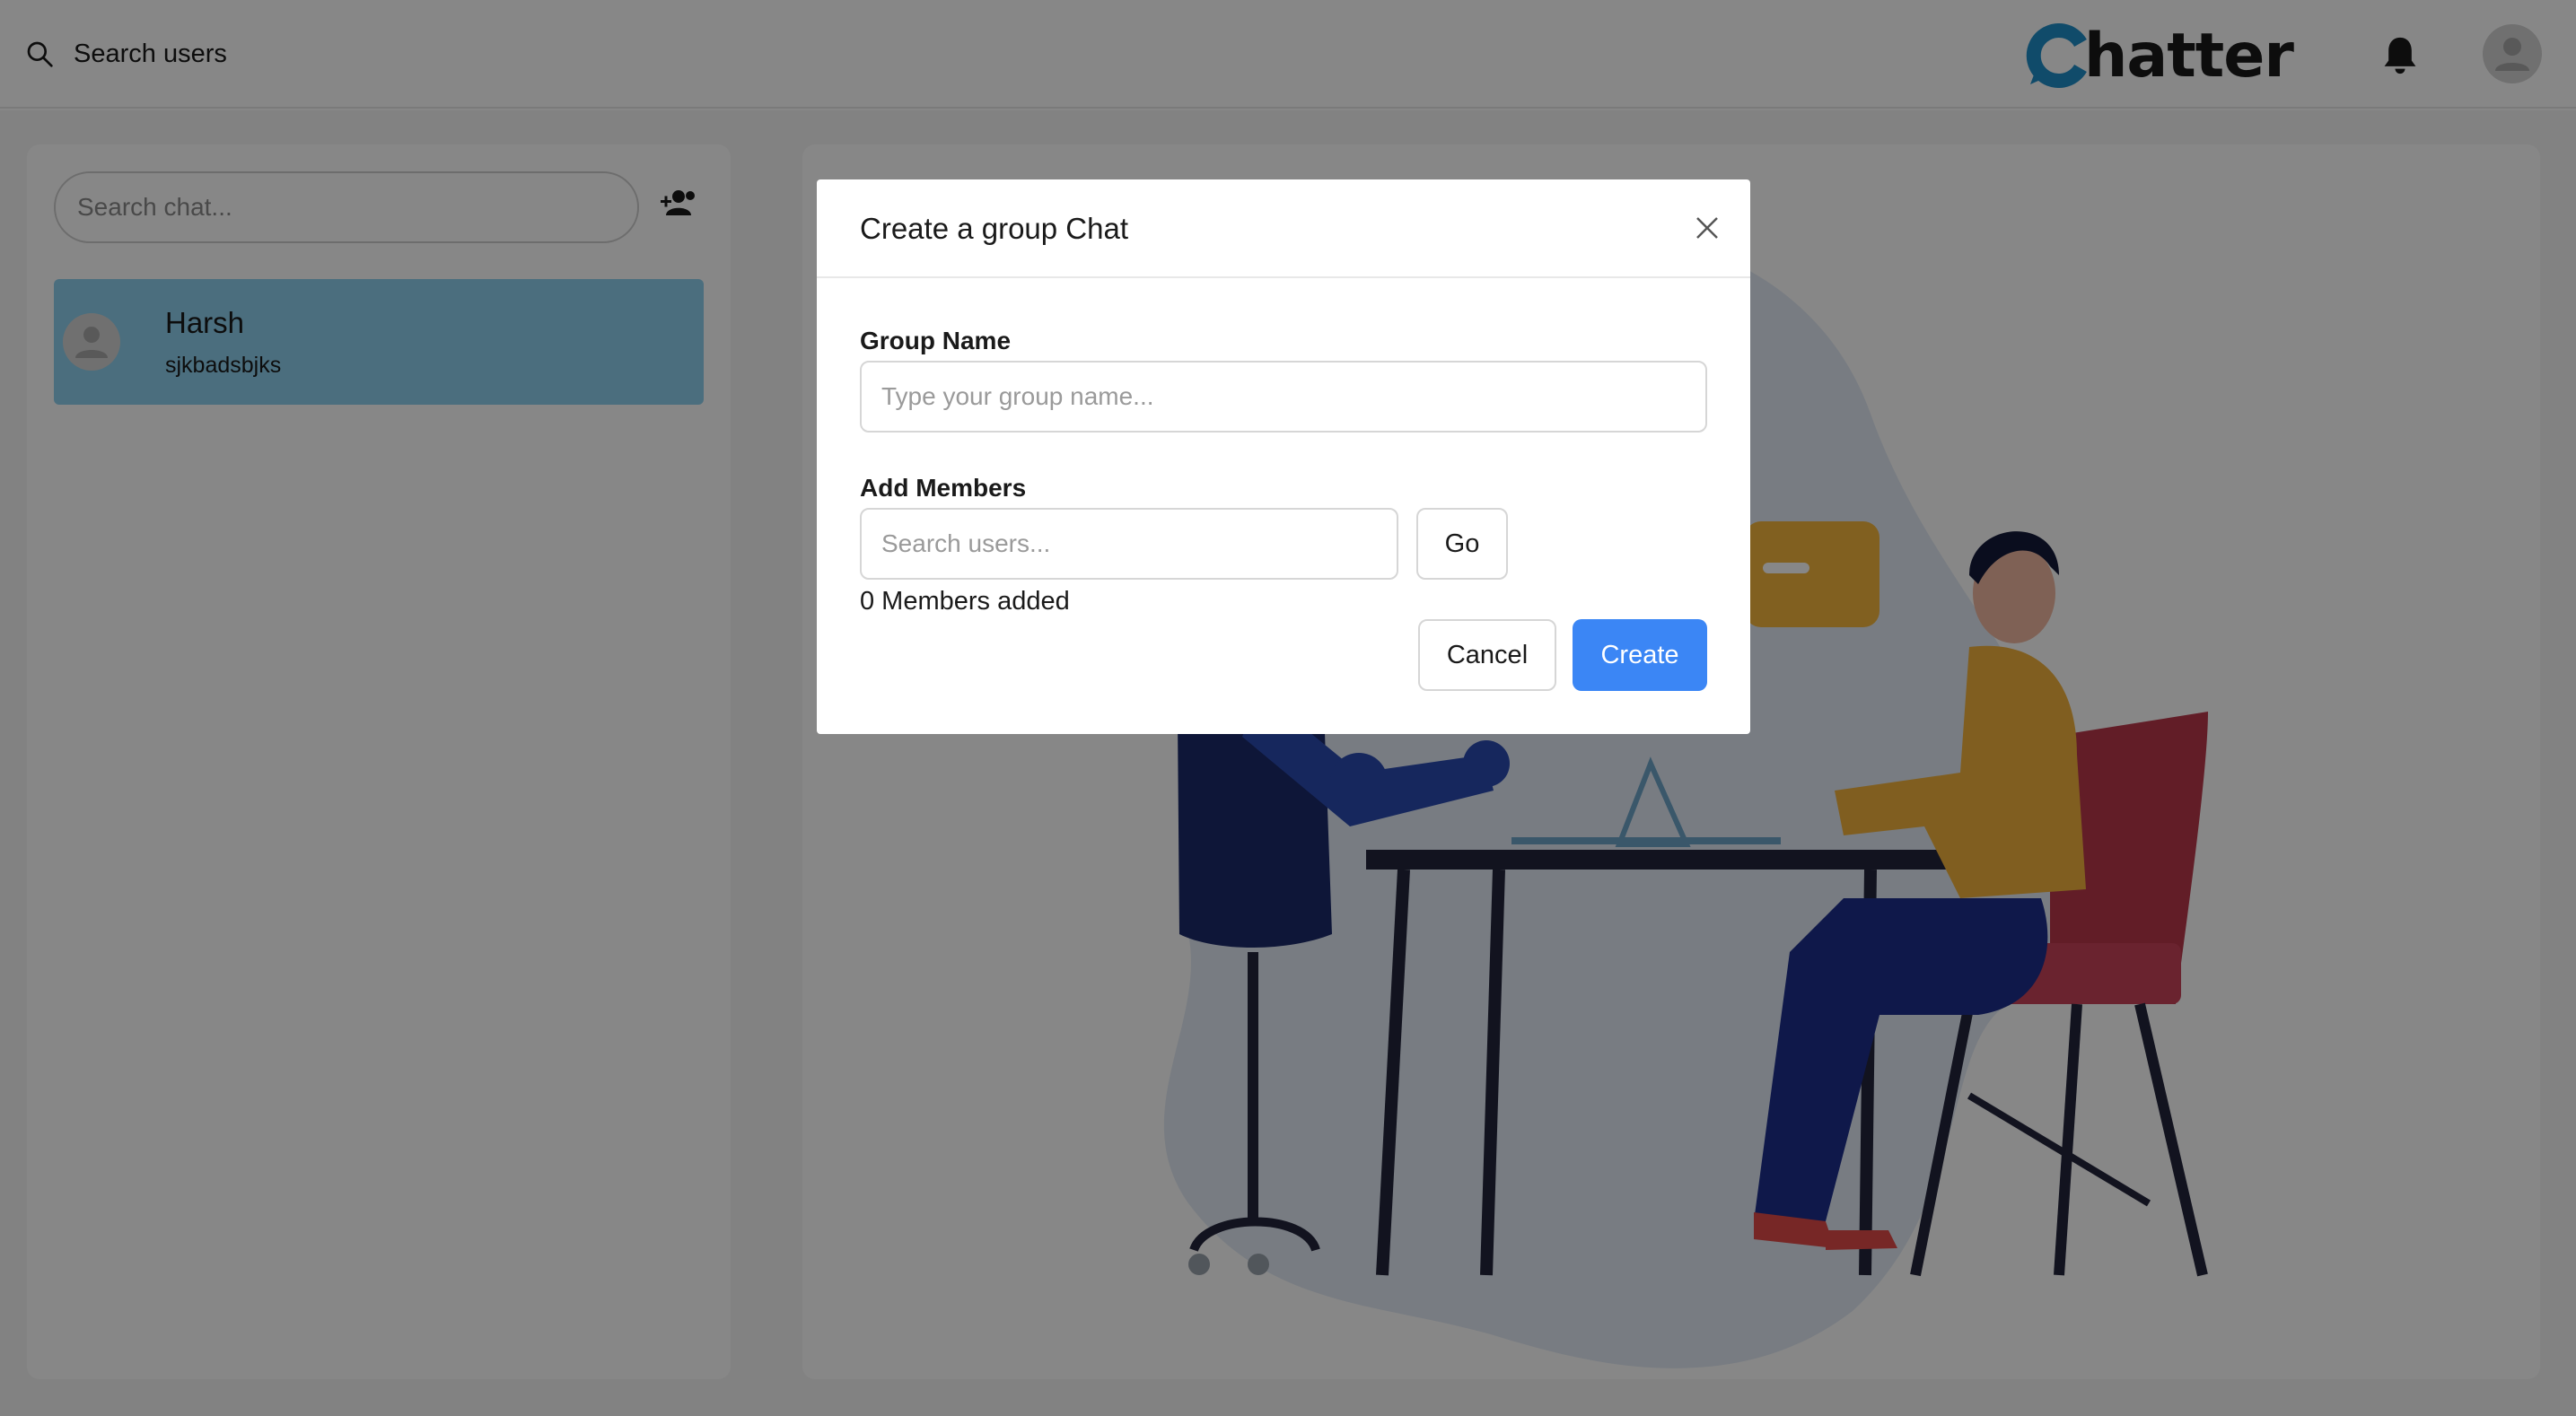 This screenshot has height=1416, width=2576. I want to click on group-name-input, so click(1283, 397).